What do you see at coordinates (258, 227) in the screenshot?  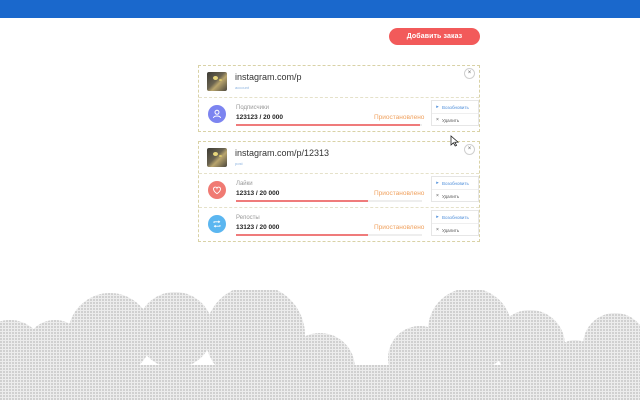 I see `service-count: 13123 / 20 000` at bounding box center [258, 227].